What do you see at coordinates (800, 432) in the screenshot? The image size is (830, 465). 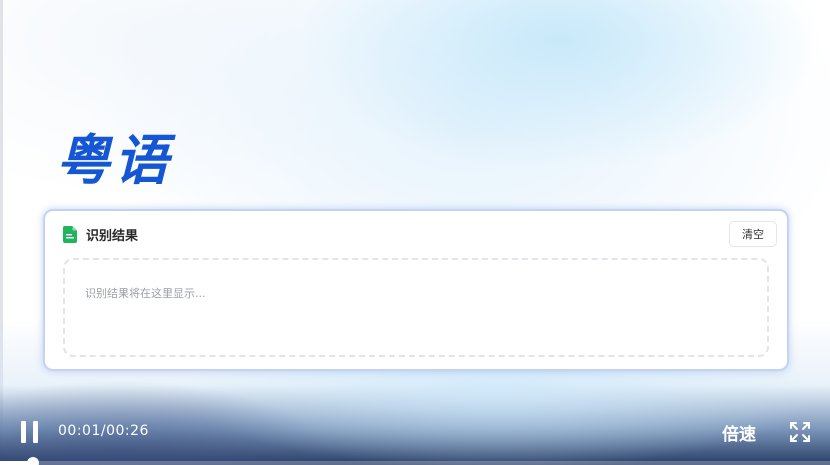 I see `fullscreen-icon` at bounding box center [800, 432].